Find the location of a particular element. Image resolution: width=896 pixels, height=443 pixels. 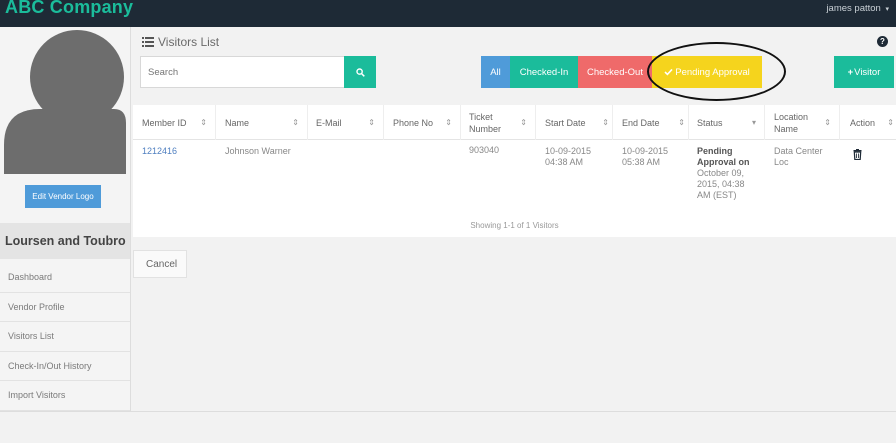

cell-name: Johnson Warner is located at coordinates (258, 151).